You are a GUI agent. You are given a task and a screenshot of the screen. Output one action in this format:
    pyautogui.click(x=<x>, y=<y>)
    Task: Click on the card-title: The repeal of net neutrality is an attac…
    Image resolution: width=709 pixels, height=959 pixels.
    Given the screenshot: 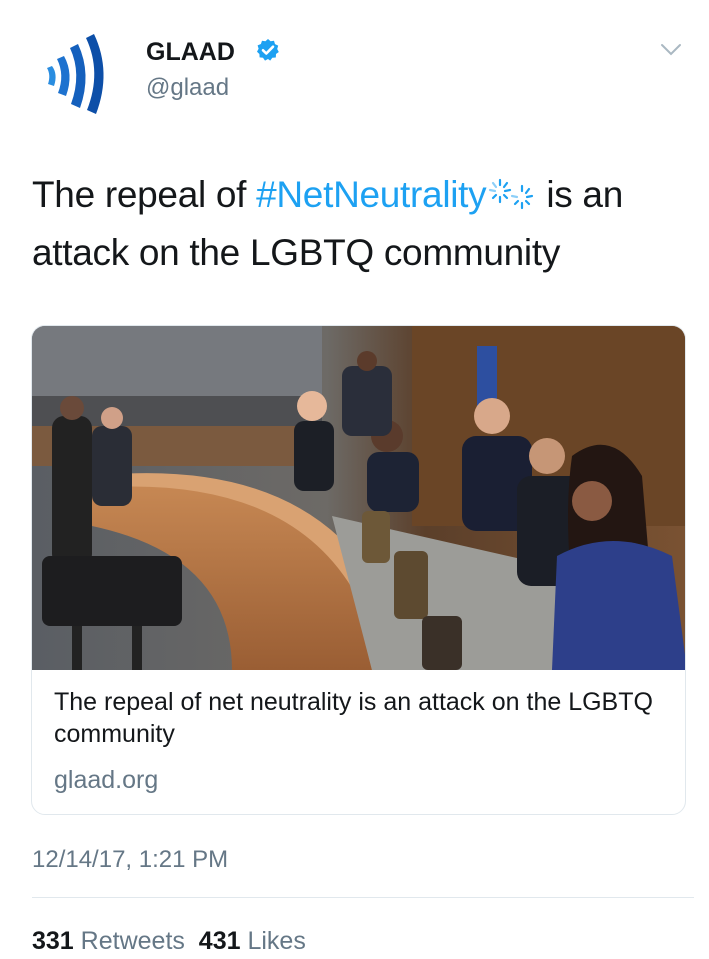 What is the action you would take?
    pyautogui.click(x=359, y=718)
    